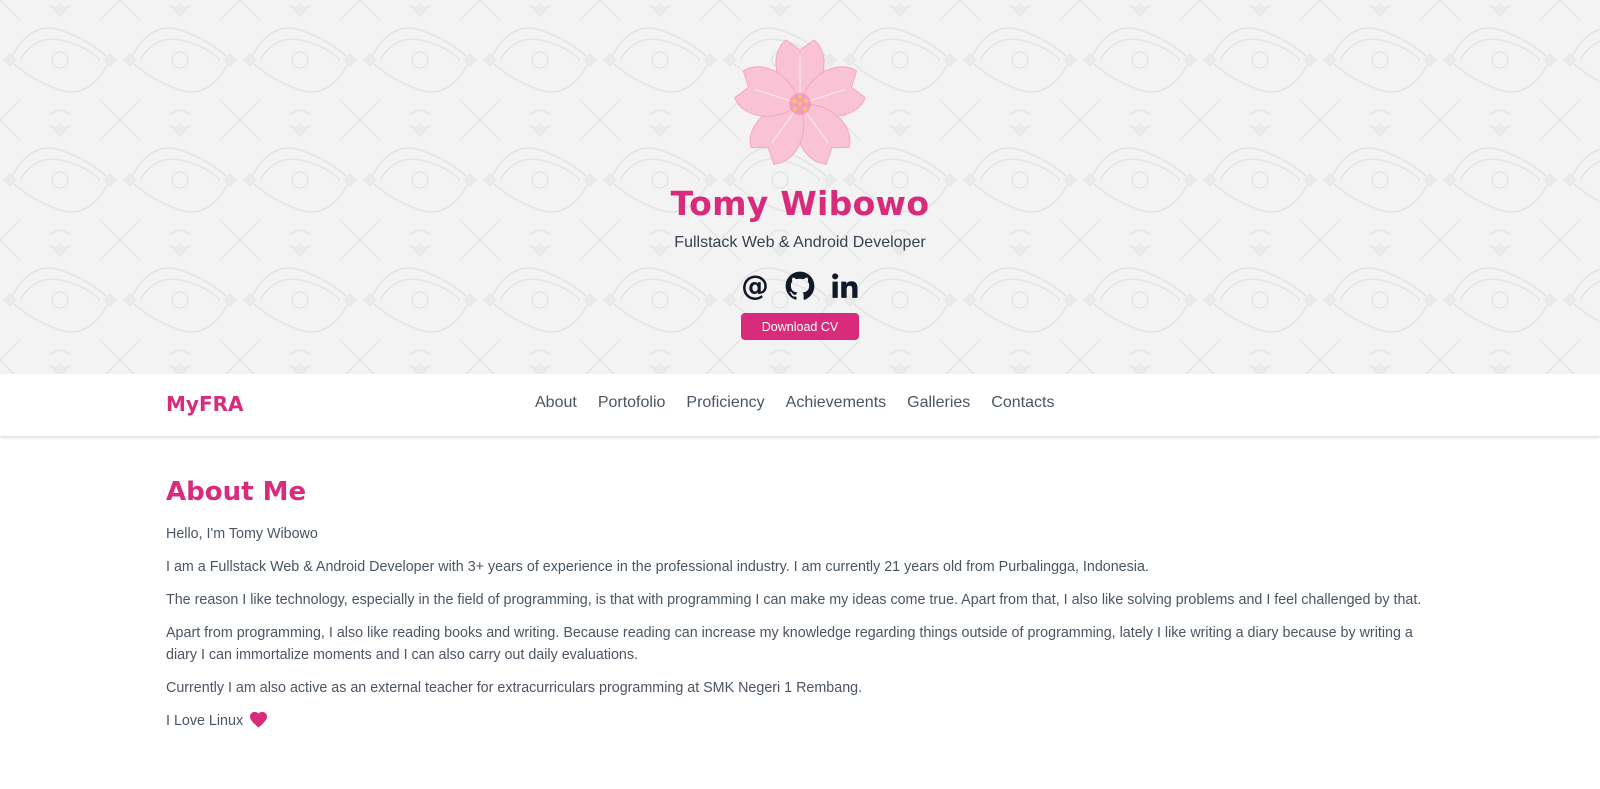  Describe the element at coordinates (556, 403) in the screenshot. I see `nav-link-about: About` at that location.